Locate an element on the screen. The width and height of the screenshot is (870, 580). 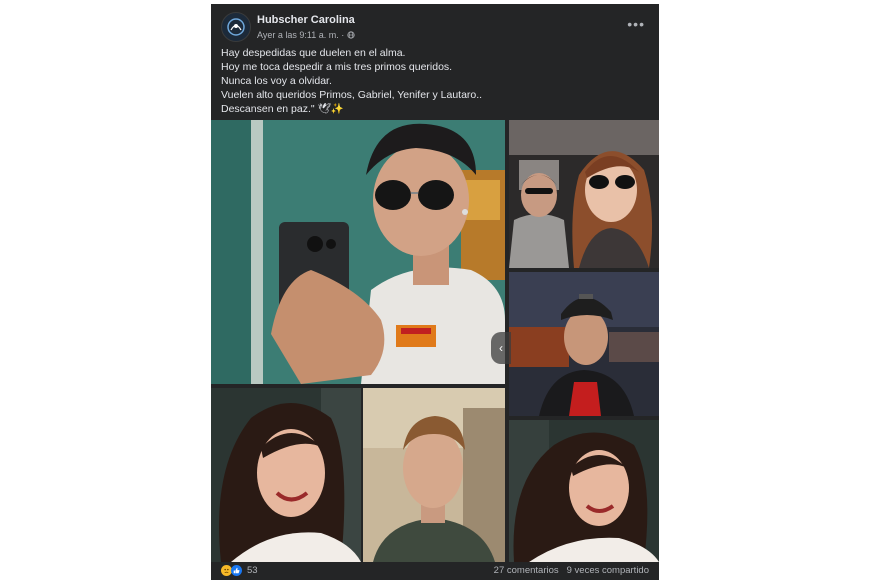
reaction-summary: 53 is located at coordinates (239, 570).